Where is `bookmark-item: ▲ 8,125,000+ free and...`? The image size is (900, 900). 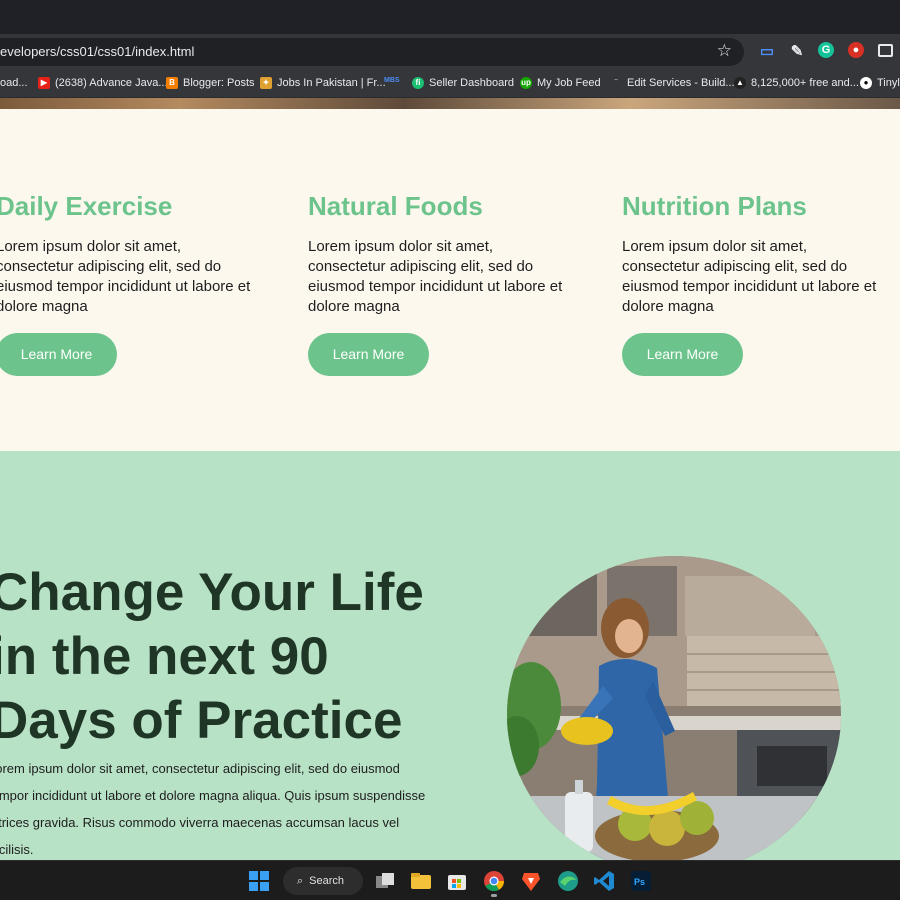
bookmark-item: ▲ 8,125,000+ free and... is located at coordinates (796, 83).